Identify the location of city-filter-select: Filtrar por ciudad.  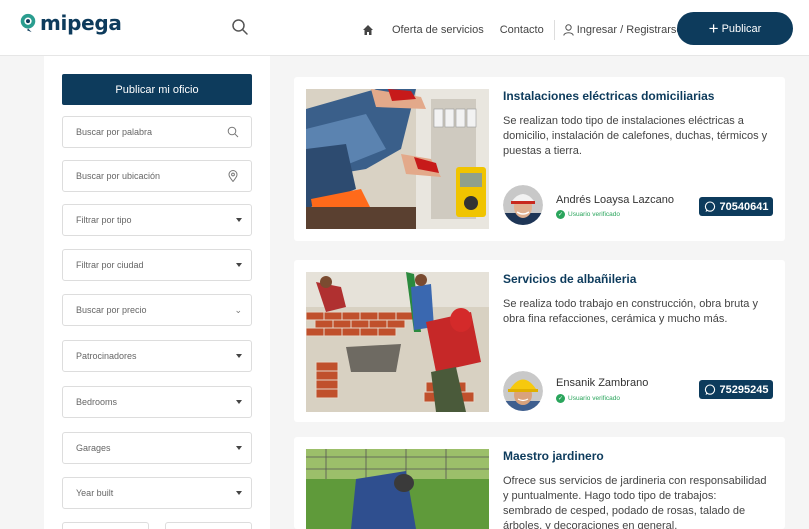
(157, 265).